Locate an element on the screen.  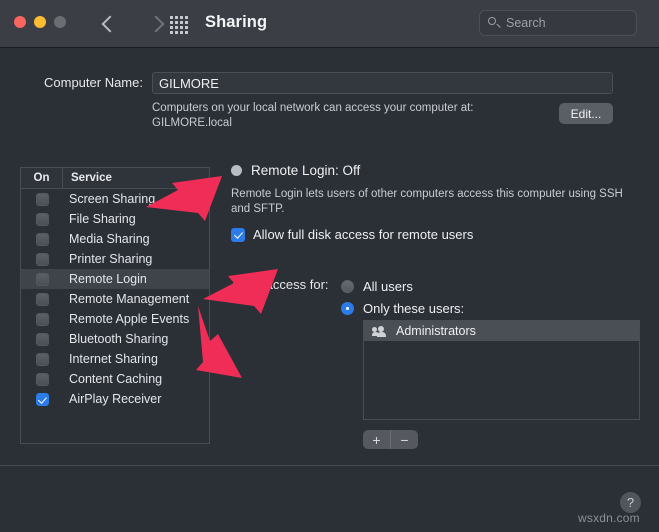
all-users-radio-icon is located at coordinates (347, 286).